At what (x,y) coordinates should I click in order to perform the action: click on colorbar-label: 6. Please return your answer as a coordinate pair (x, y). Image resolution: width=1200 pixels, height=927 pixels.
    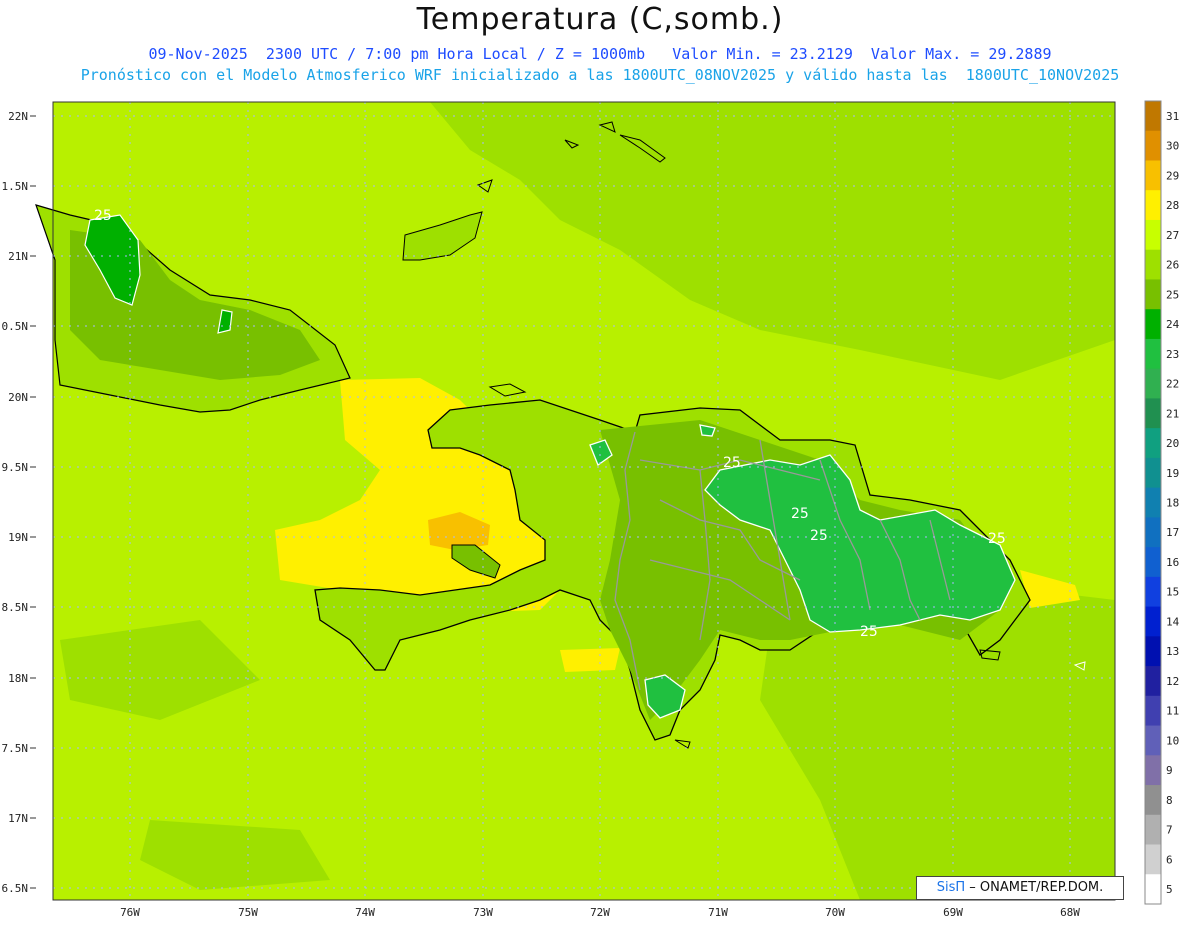
    Looking at the image, I should click on (1169, 859).